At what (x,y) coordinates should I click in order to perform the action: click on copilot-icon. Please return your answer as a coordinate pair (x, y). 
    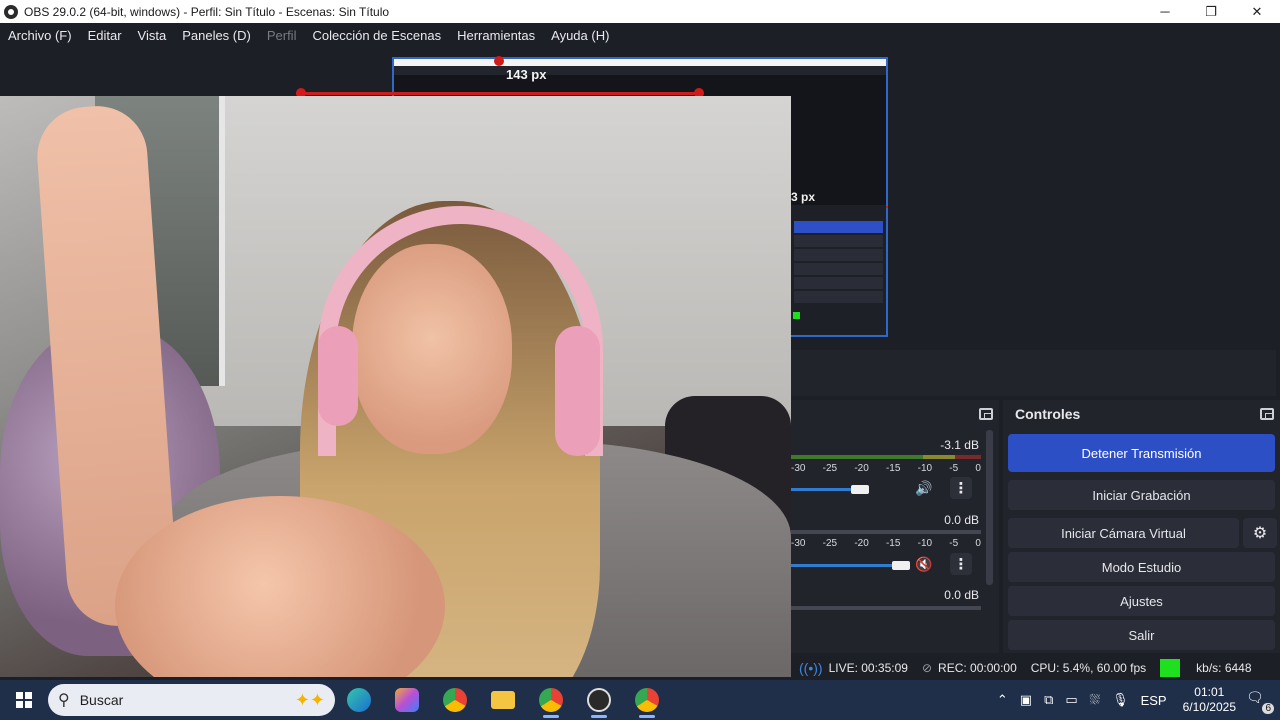
    Looking at the image, I should click on (407, 700).